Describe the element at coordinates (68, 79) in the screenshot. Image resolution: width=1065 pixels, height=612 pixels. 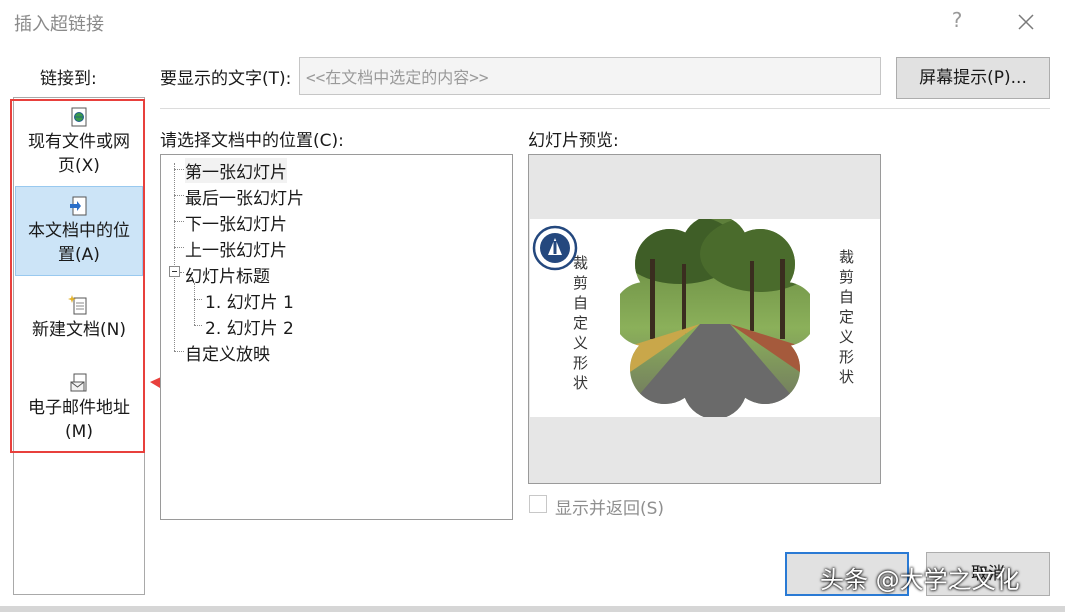
I see `link-to-label: 链接到:` at that location.